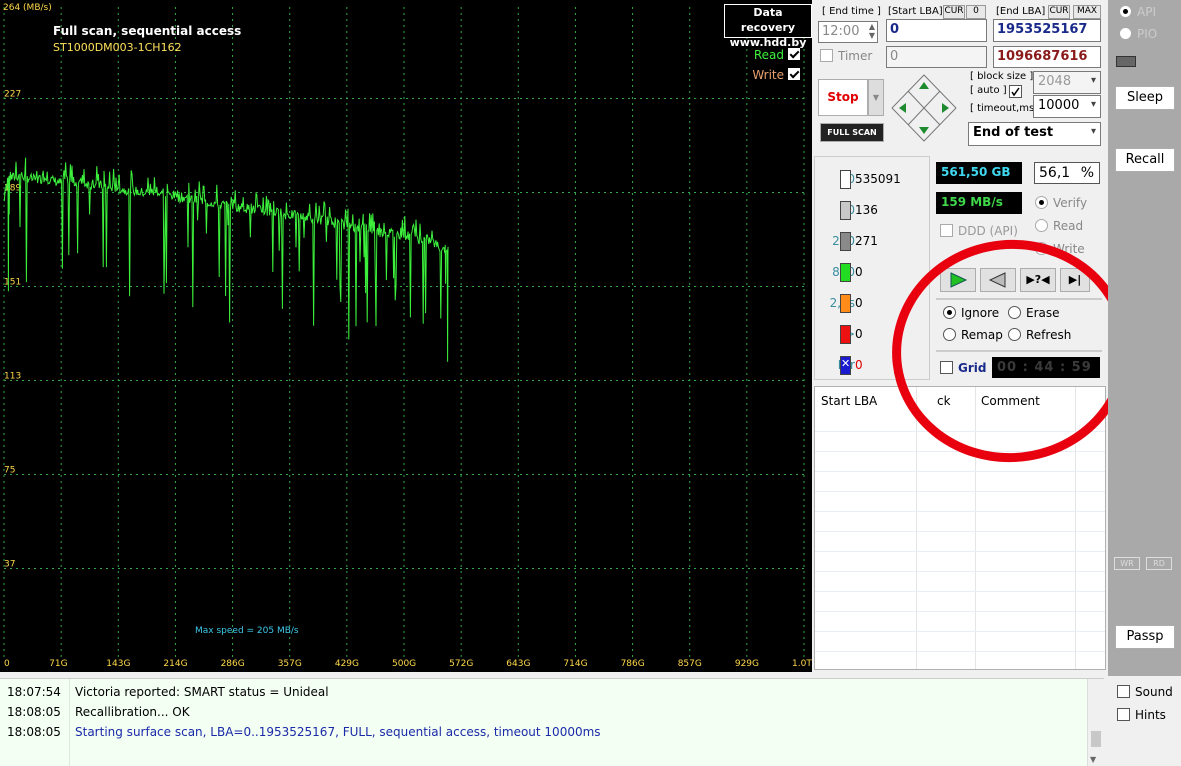 The height and width of the screenshot is (766, 1181). I want to click on end-lba-input: 1953525167, so click(1047, 30).